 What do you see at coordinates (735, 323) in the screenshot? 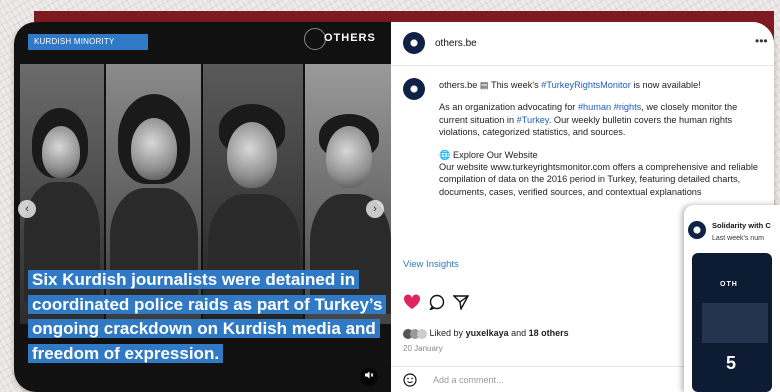
I see `second-post-photo` at bounding box center [735, 323].